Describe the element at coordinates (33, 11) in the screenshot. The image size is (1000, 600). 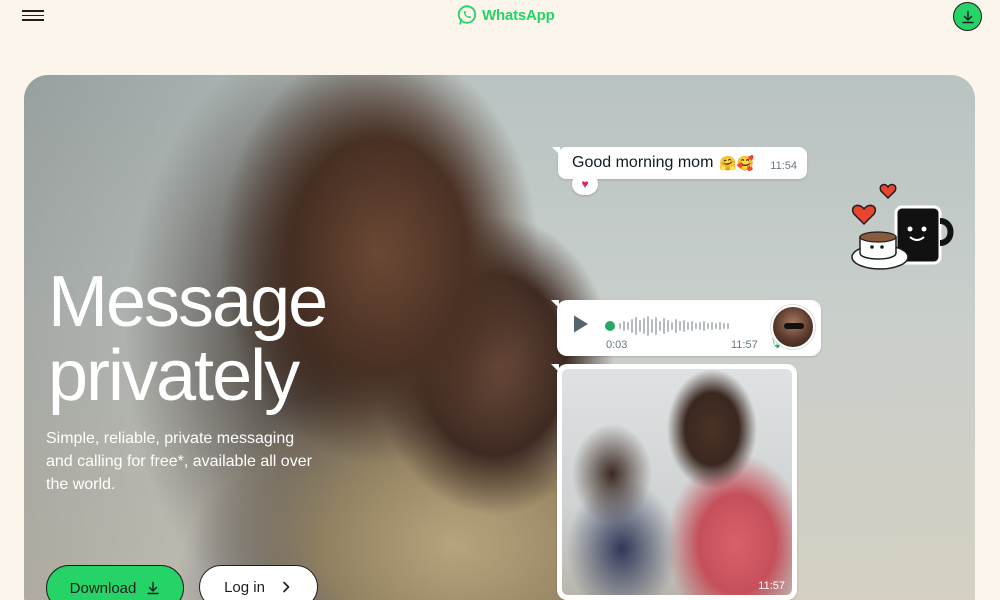
I see `hamburger-menu-icon` at that location.